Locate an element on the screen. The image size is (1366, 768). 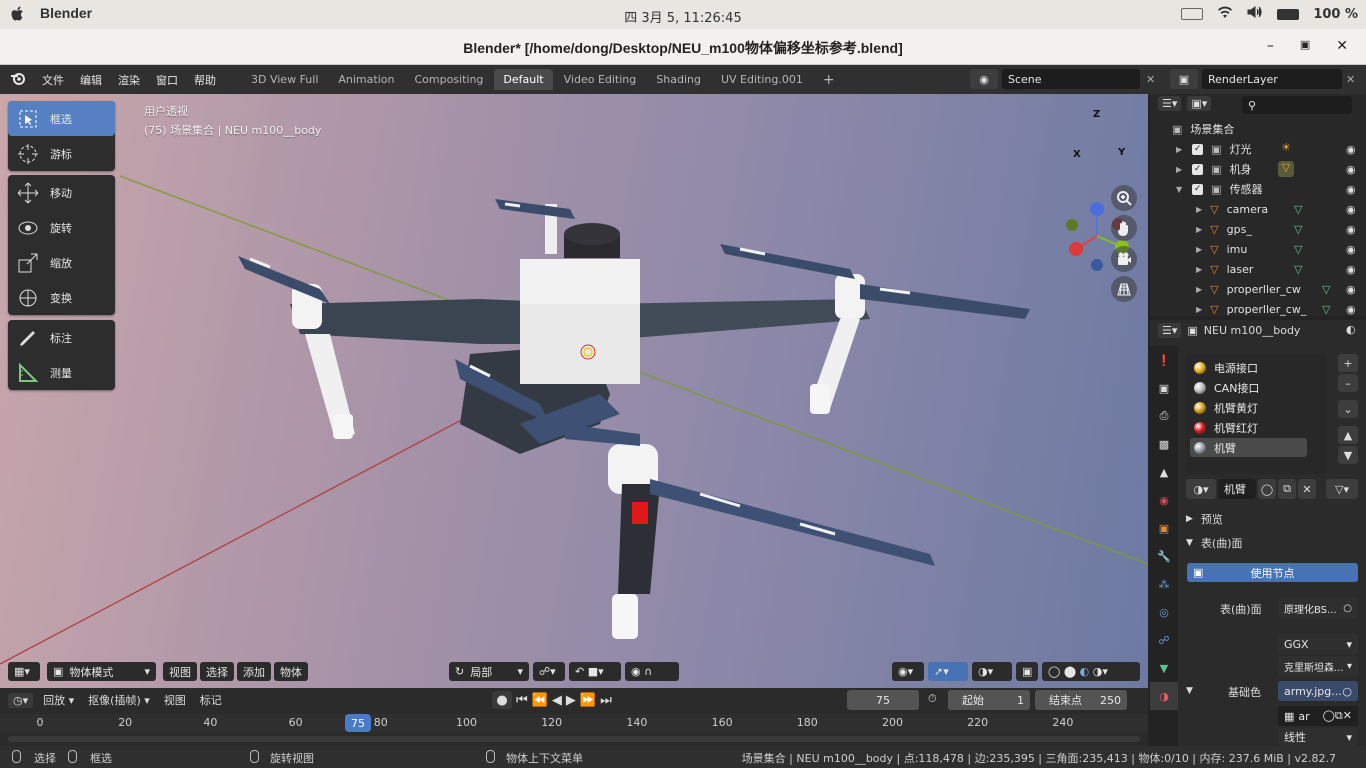
scene-field: Scene is located at coordinates (1071, 79).